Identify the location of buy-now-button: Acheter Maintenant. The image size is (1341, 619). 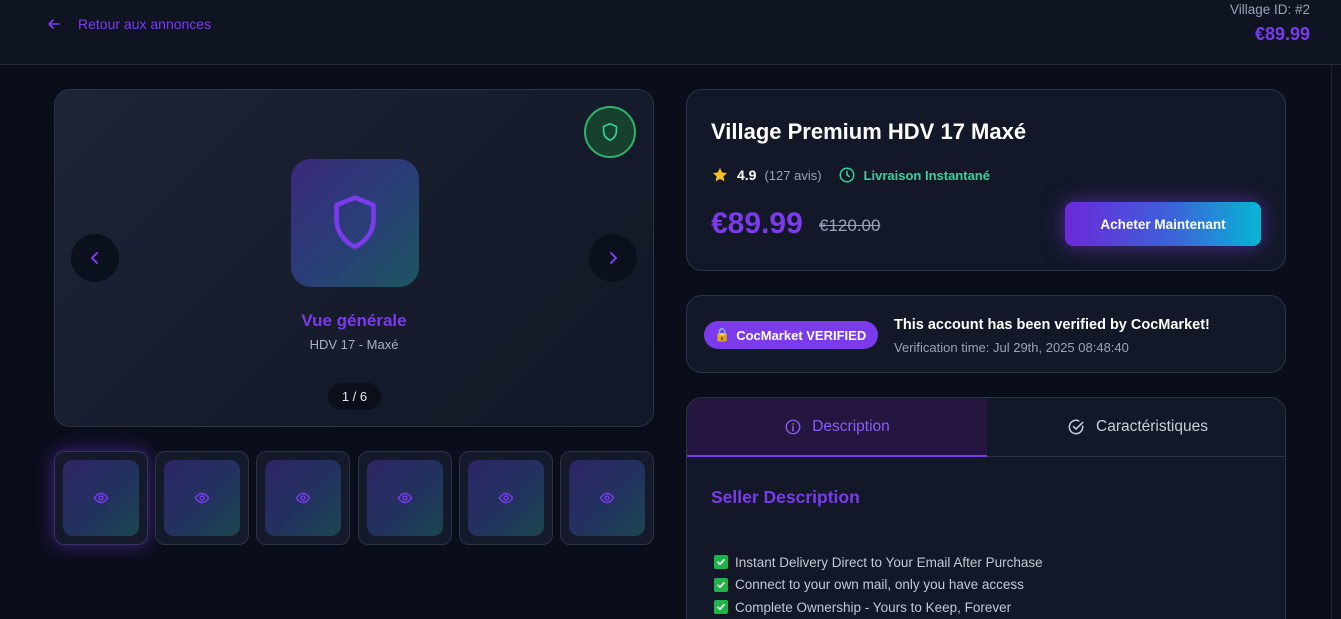
(1163, 224).